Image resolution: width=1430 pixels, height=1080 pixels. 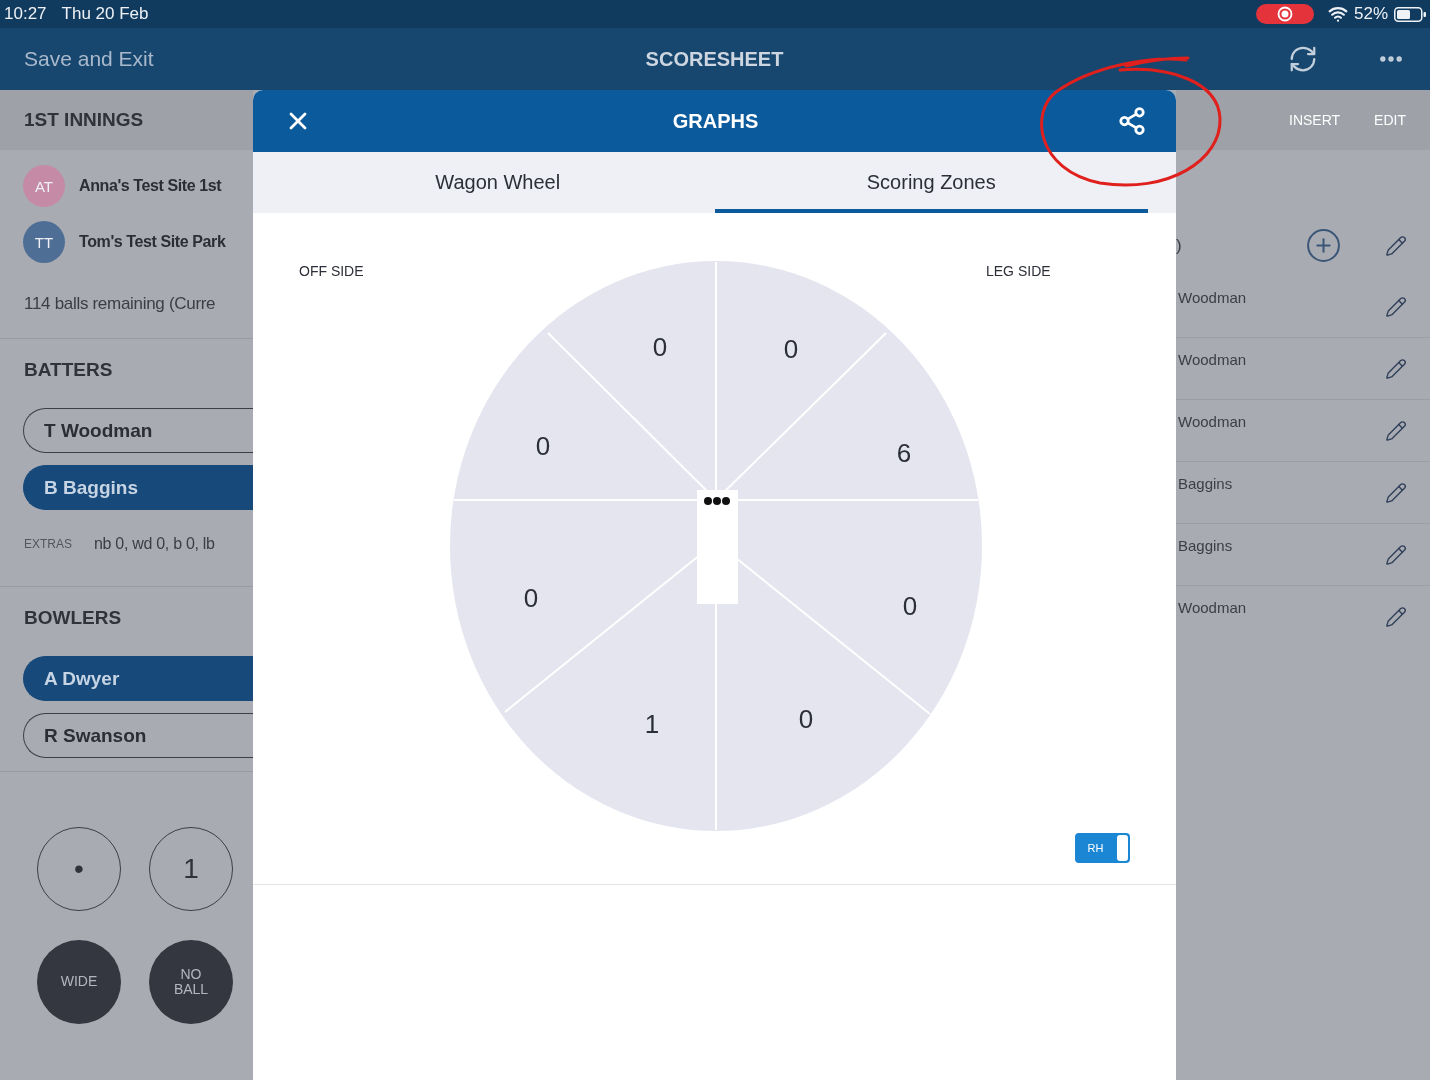 What do you see at coordinates (1323, 245) in the screenshot?
I see `add-icon` at bounding box center [1323, 245].